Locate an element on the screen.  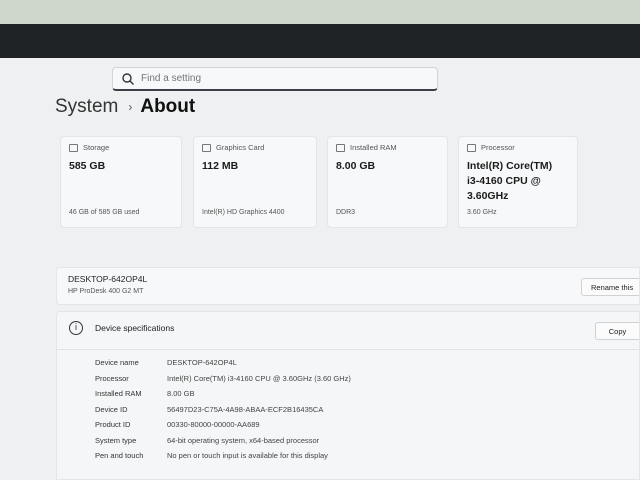
device-name: DESKTOP-642OP4L is located at coordinates (108, 279).